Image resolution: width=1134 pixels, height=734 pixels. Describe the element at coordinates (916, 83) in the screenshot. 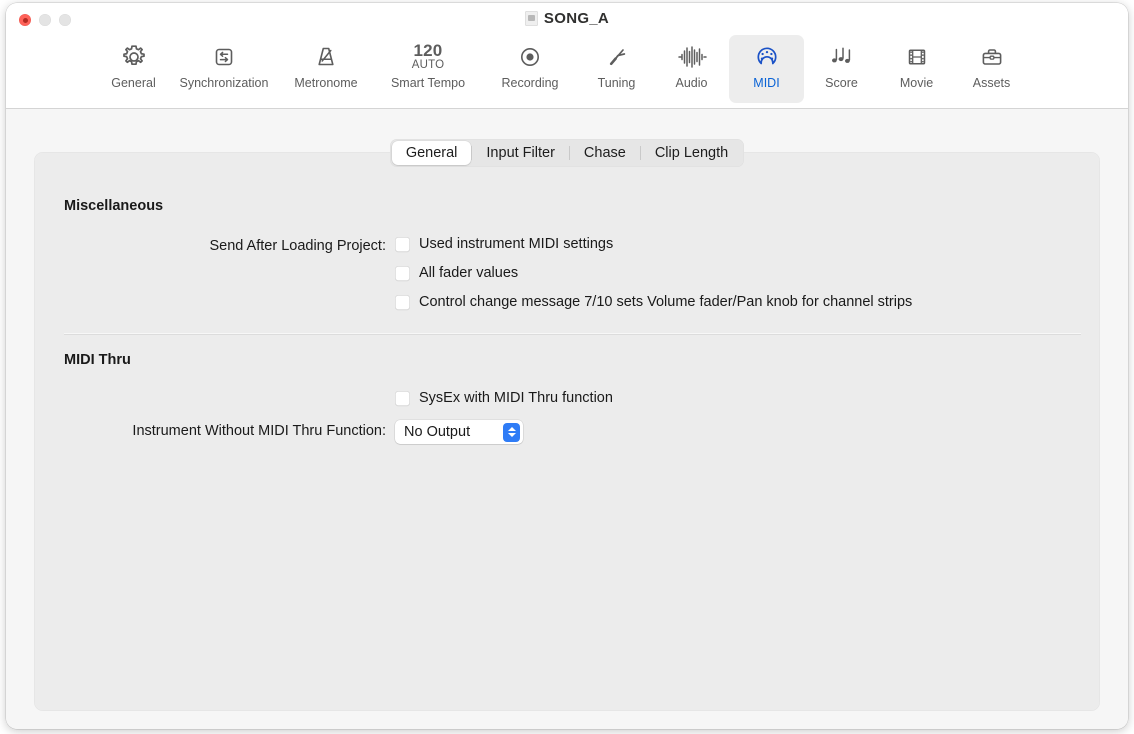

I see `toolbar-label: Movie` at that location.